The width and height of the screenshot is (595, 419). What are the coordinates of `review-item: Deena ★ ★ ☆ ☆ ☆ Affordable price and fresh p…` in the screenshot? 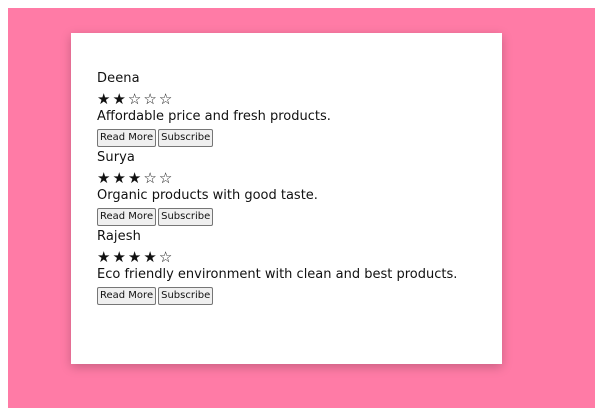 It's located at (299, 109).